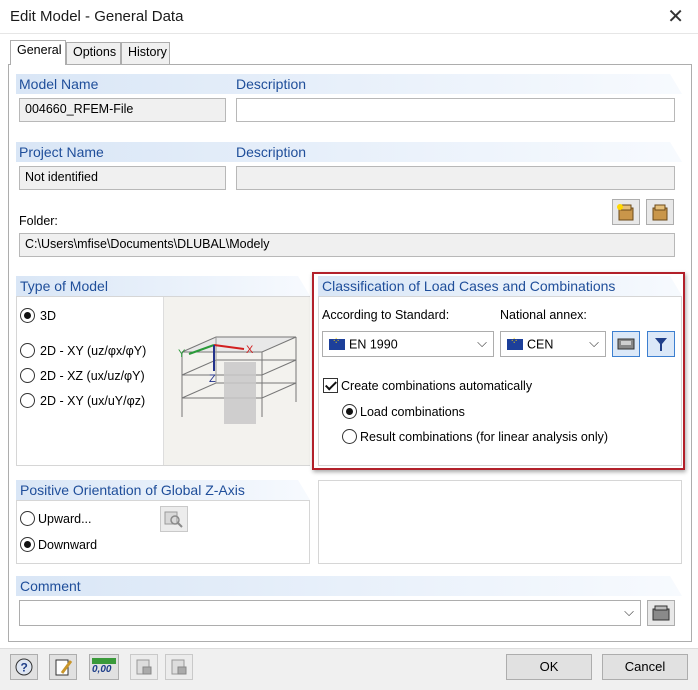 This screenshot has width=698, height=690. I want to click on orientation-downward-radio, so click(27, 545).